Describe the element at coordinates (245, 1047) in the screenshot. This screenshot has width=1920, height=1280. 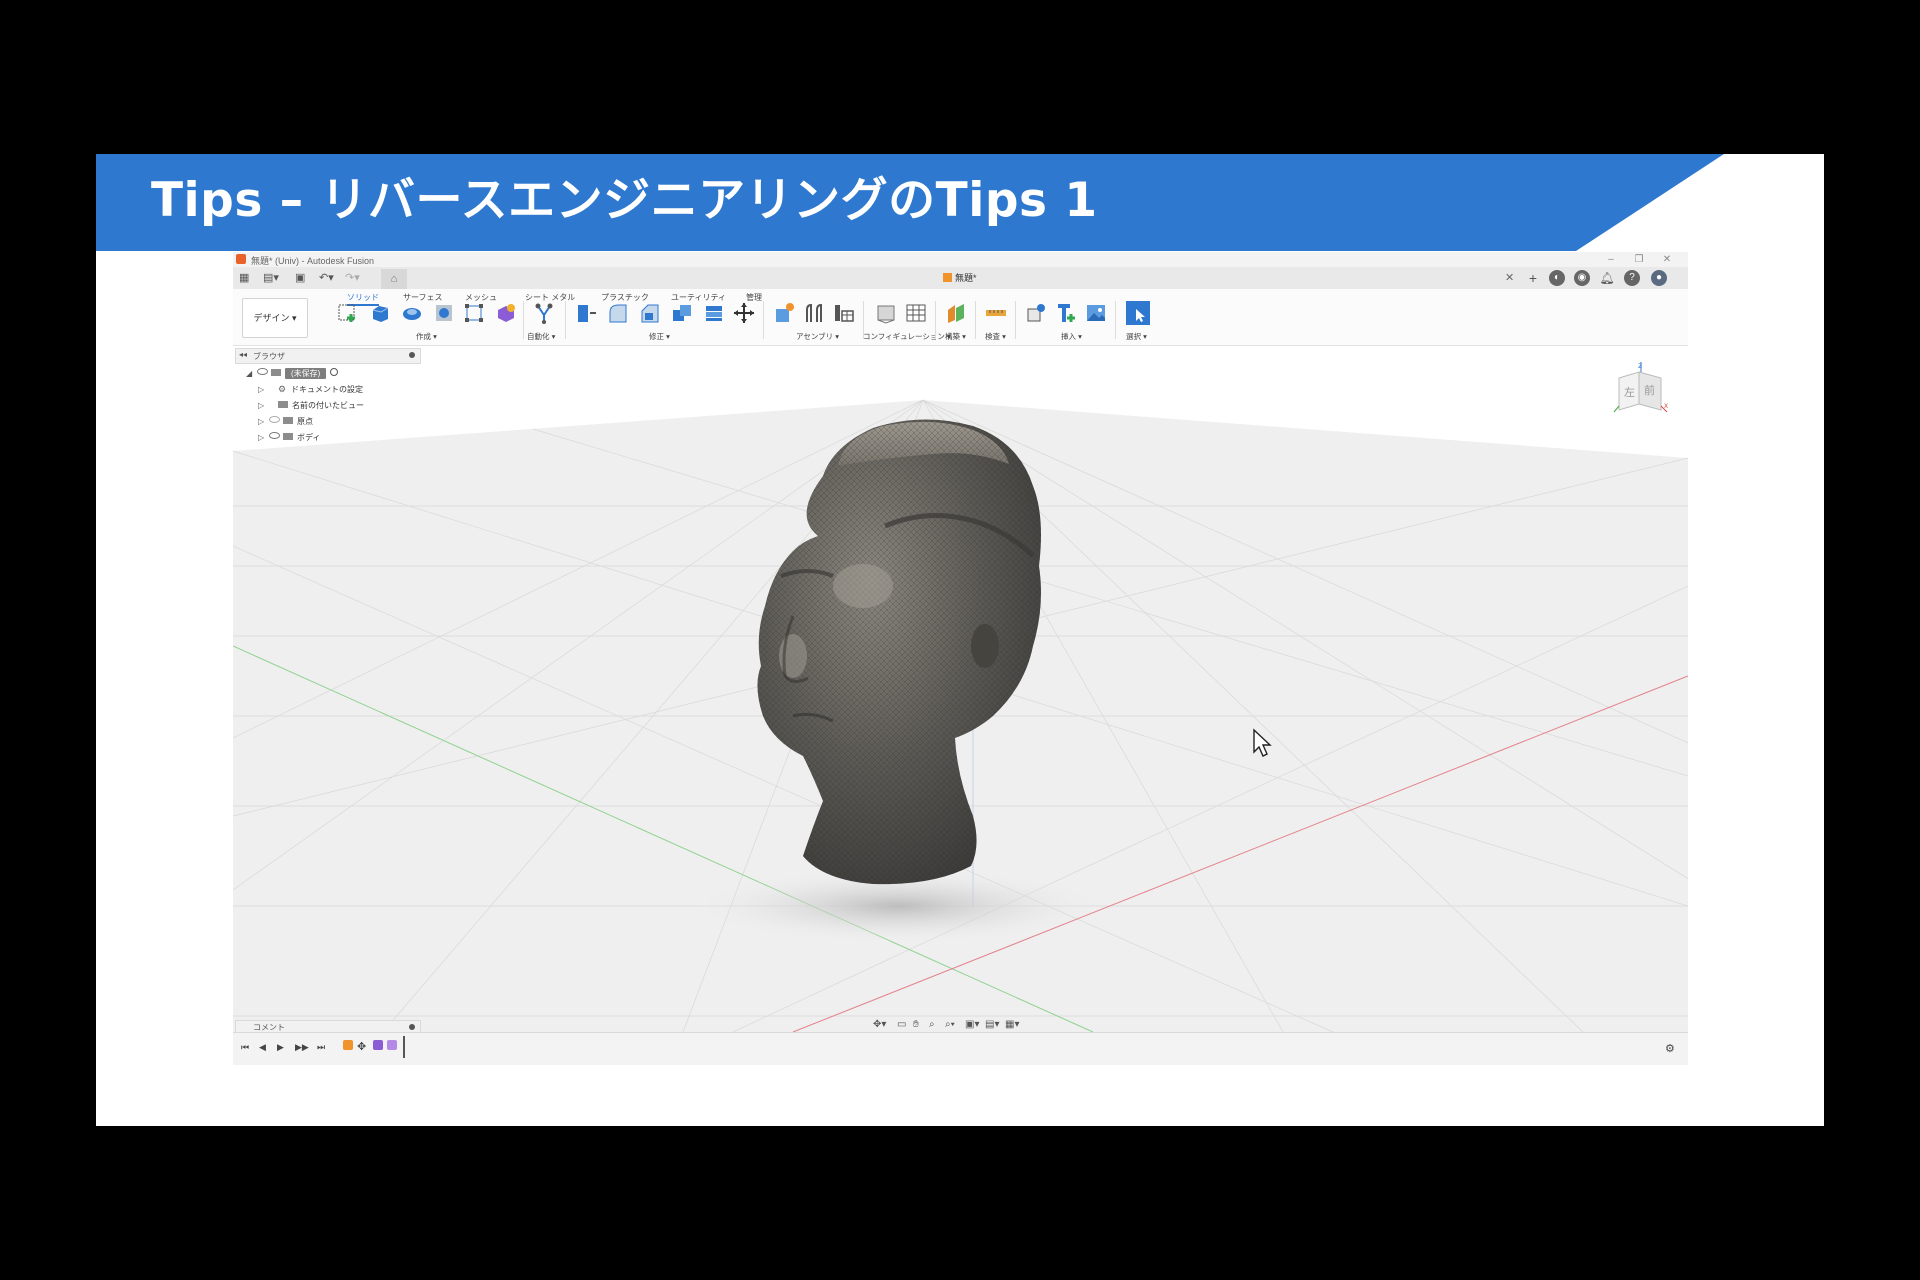
I see `first-icon: ⏮` at that location.